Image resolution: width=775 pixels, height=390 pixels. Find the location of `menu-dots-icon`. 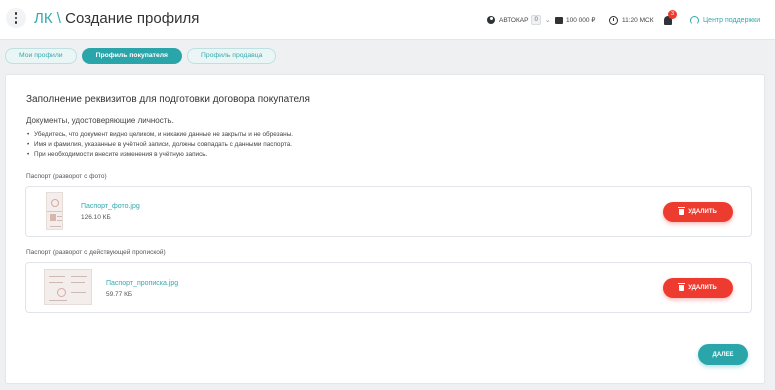

menu-dots-icon is located at coordinates (16, 18).